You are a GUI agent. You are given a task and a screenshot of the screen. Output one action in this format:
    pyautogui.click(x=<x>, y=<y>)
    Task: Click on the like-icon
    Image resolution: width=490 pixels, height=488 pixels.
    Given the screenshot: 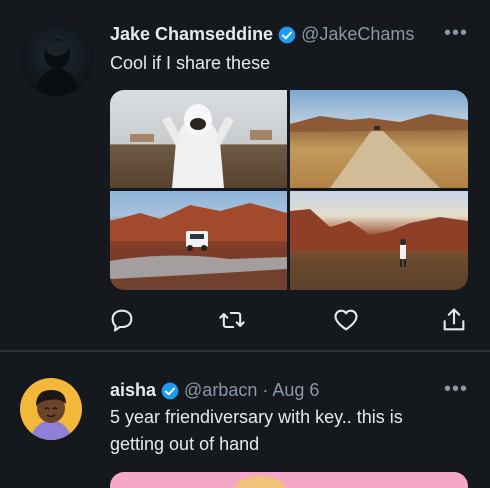 What is the action you would take?
    pyautogui.click(x=346, y=320)
    